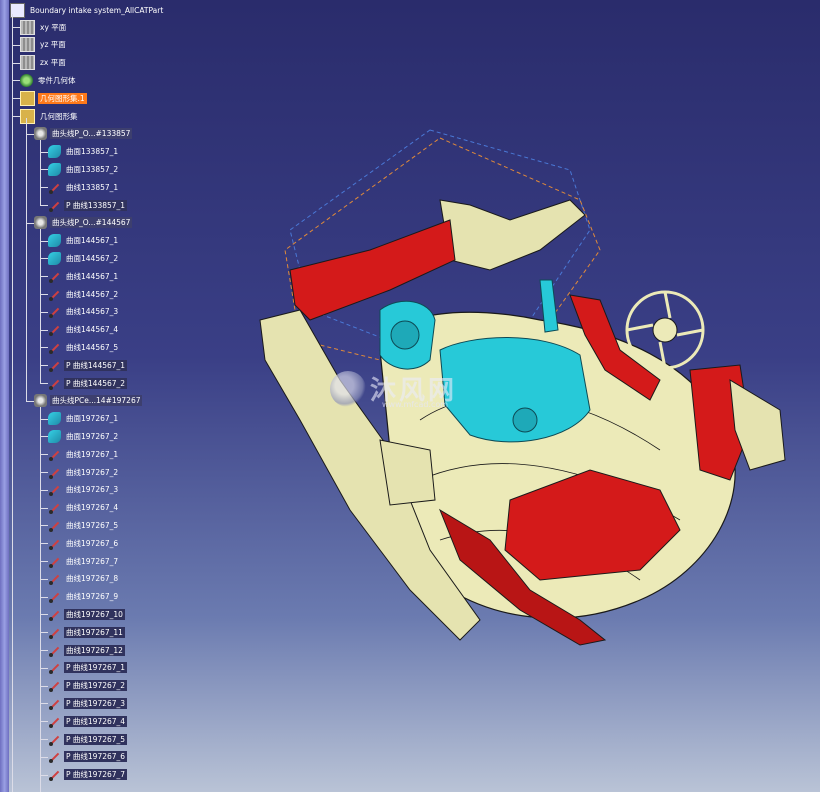 The image size is (820, 792). Describe the element at coordinates (44, 45) in the screenshot. I see `tree-item: yz 平面` at that location.